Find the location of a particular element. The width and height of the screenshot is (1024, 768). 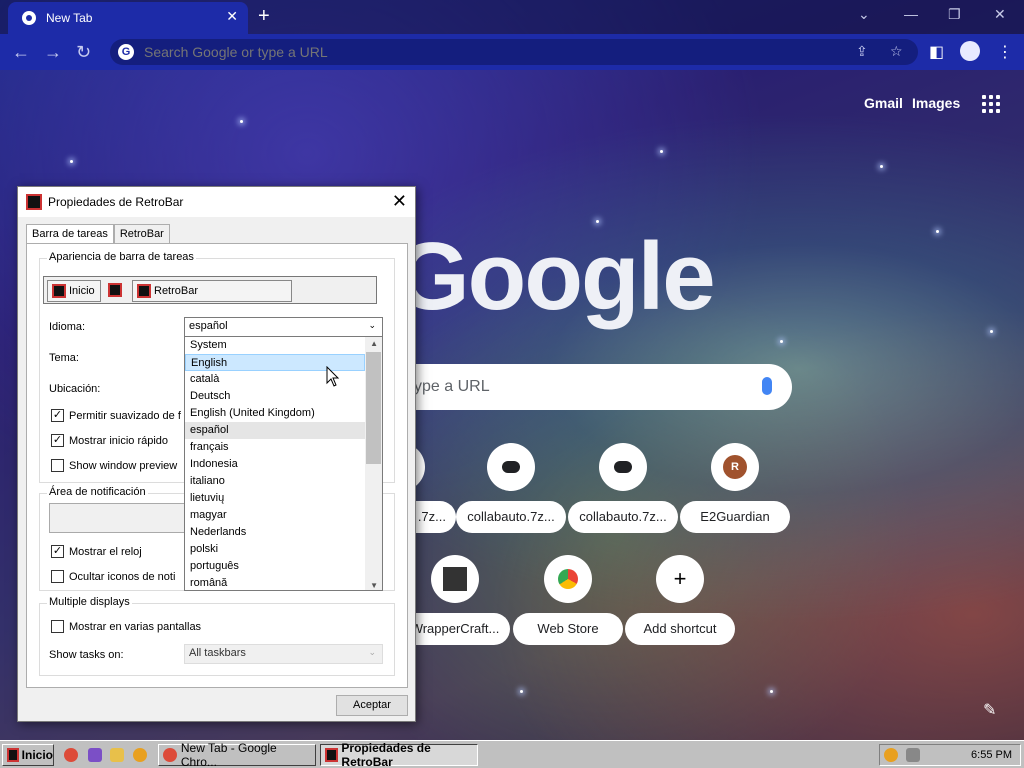

tab-barra-de-tareas: Barra de tareas is located at coordinates (70, 234).